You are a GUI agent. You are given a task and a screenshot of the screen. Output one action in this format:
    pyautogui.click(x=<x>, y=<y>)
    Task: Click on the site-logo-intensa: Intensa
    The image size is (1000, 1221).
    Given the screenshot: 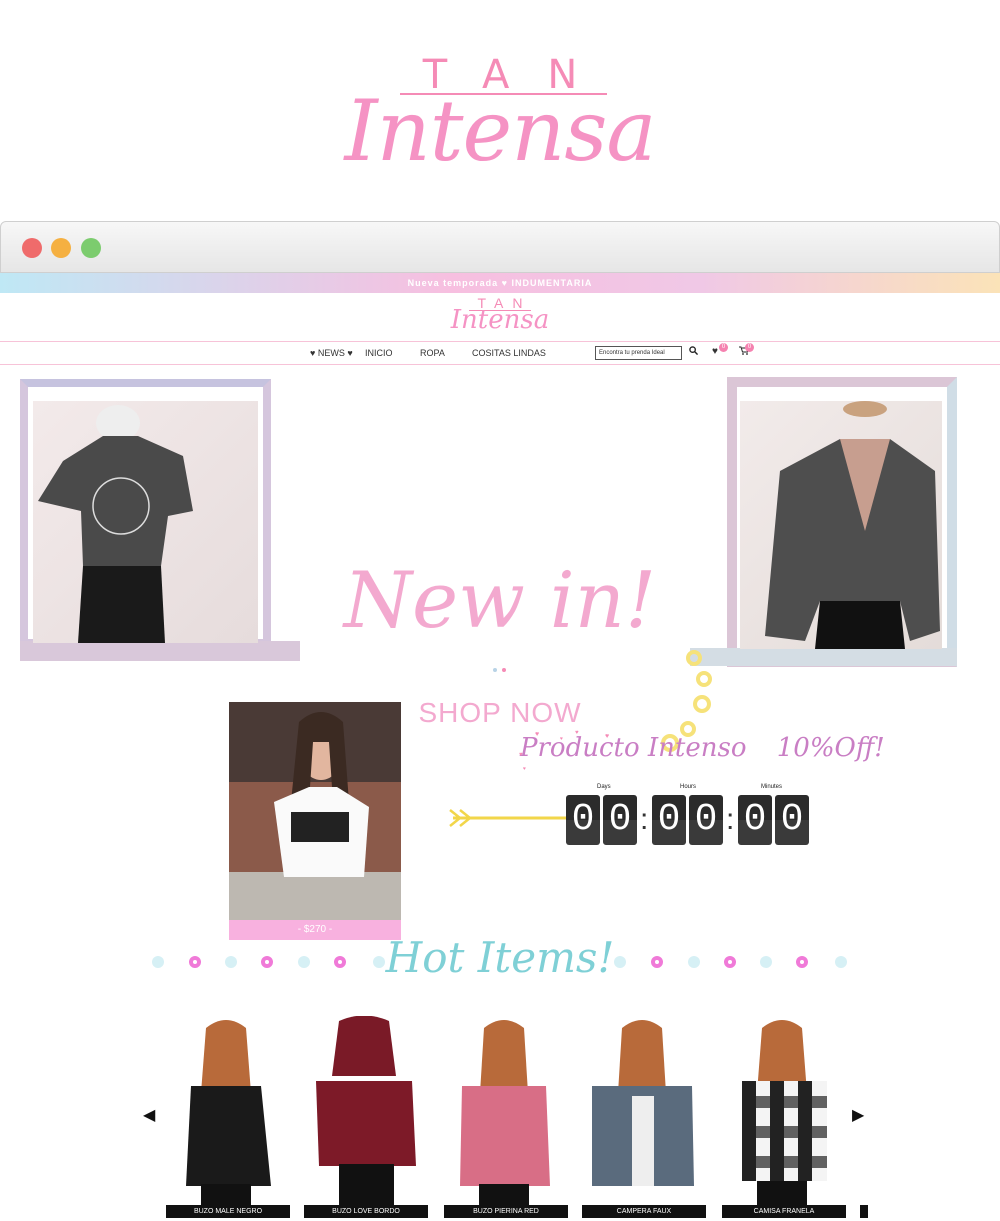 What is the action you would take?
    pyautogui.click(x=500, y=320)
    